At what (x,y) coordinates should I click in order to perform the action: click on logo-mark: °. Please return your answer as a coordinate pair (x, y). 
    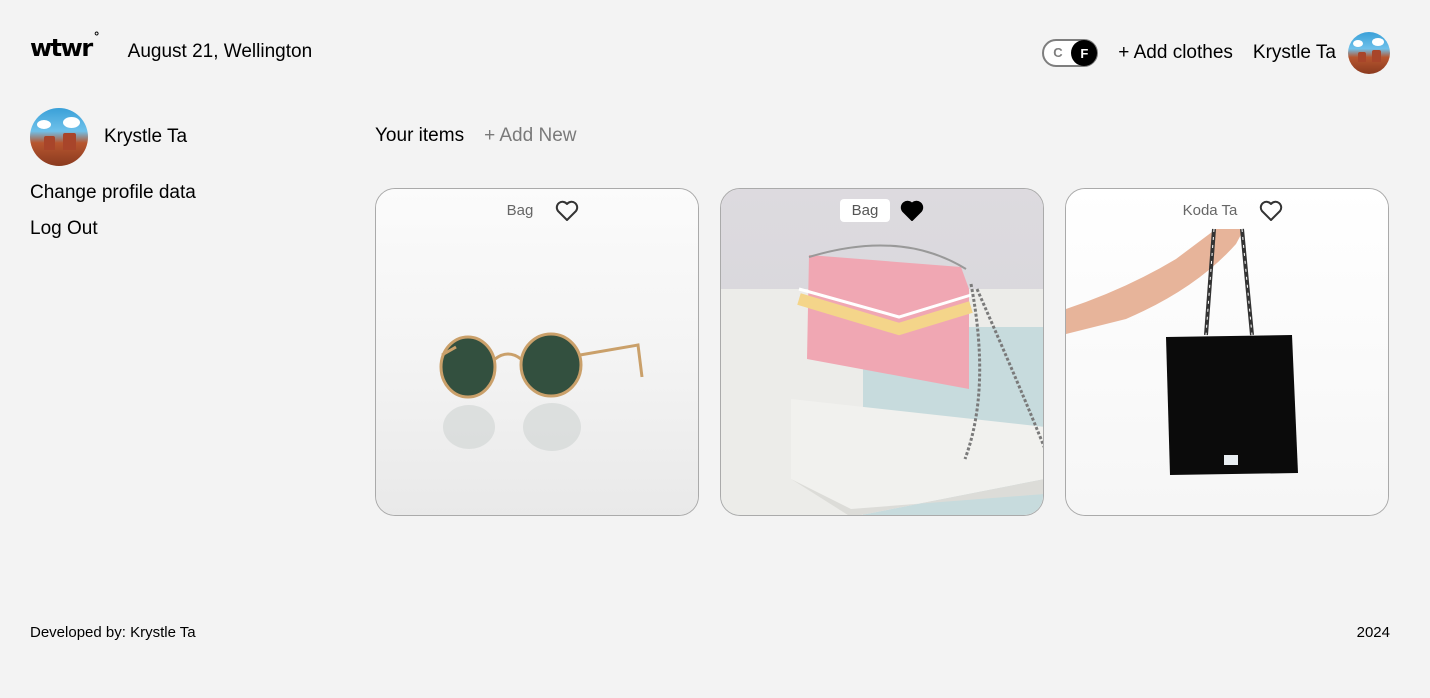
    Looking at the image, I should click on (96, 37).